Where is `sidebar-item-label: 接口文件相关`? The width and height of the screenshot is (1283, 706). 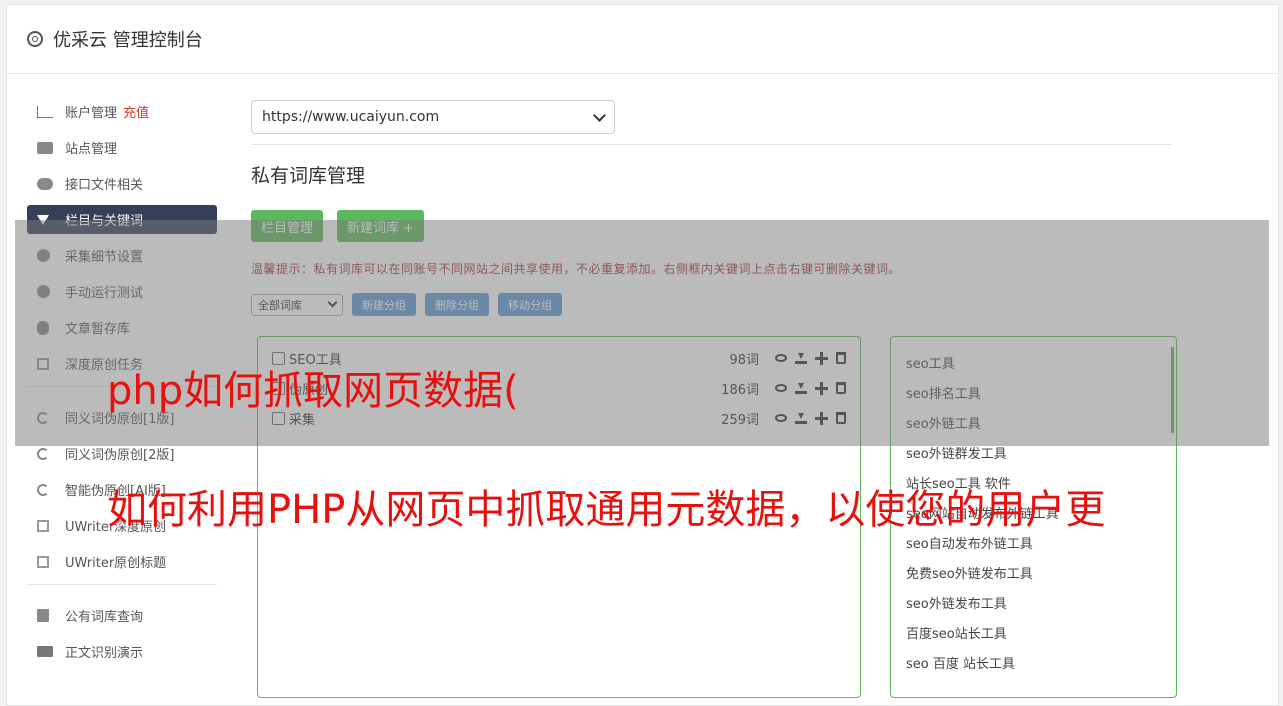 sidebar-item-label: 接口文件相关 is located at coordinates (104, 185).